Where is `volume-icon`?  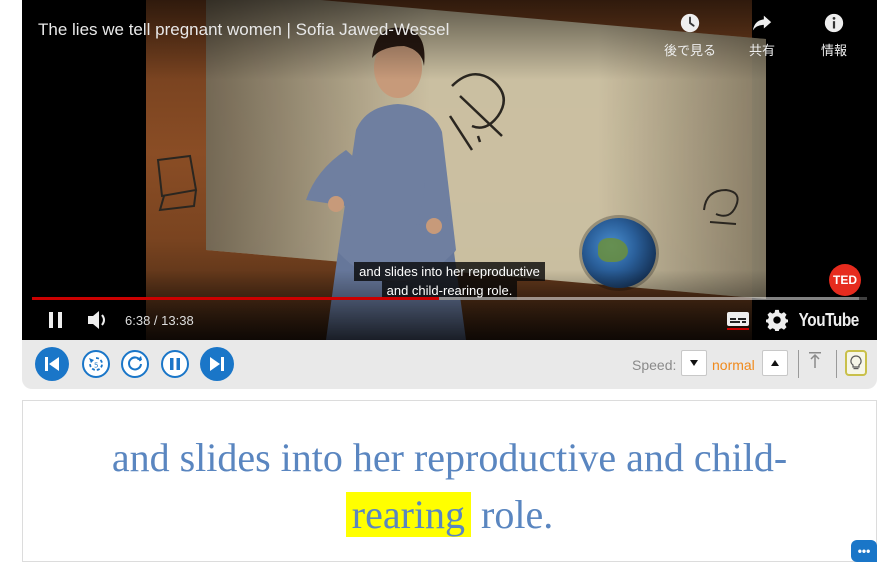
volume-icon is located at coordinates (96, 320).